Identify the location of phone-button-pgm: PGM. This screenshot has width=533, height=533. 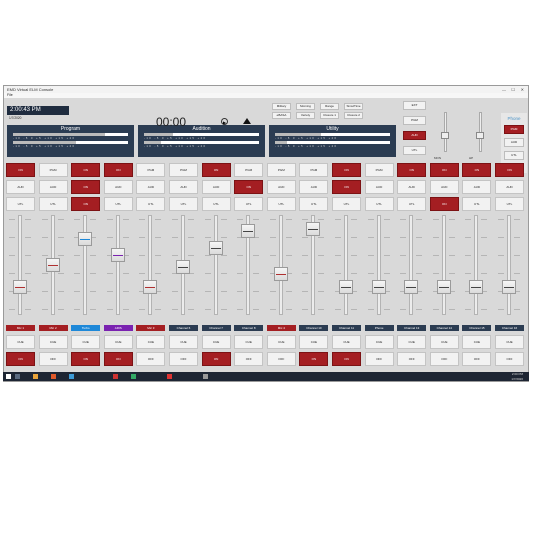
(514, 129).